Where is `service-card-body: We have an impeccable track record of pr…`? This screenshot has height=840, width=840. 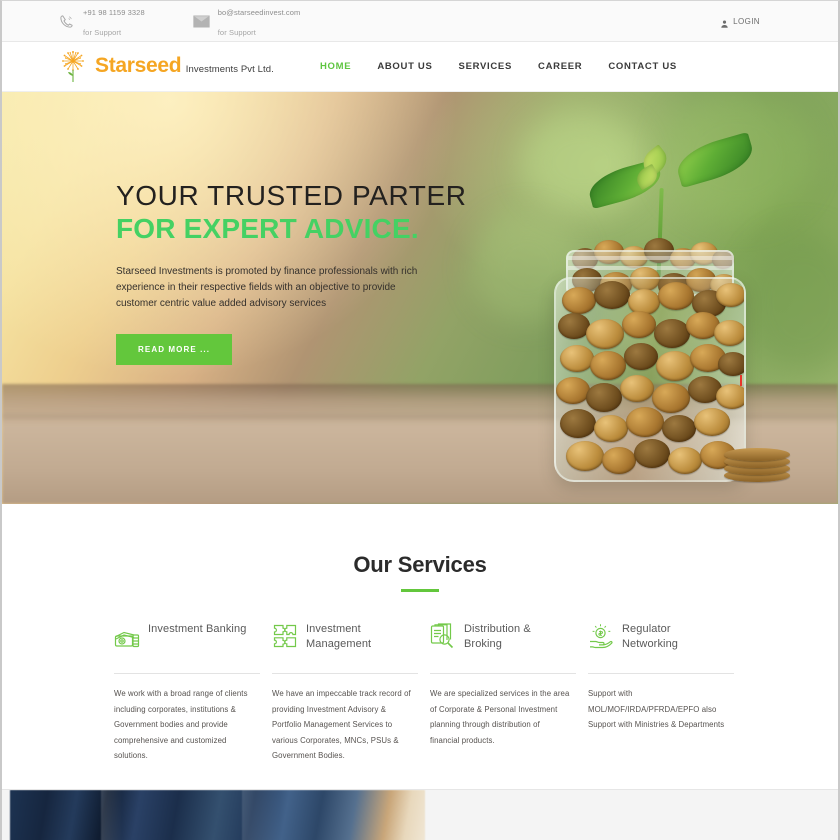
service-card-body: We have an impeccable track record of pr… is located at coordinates (341, 725).